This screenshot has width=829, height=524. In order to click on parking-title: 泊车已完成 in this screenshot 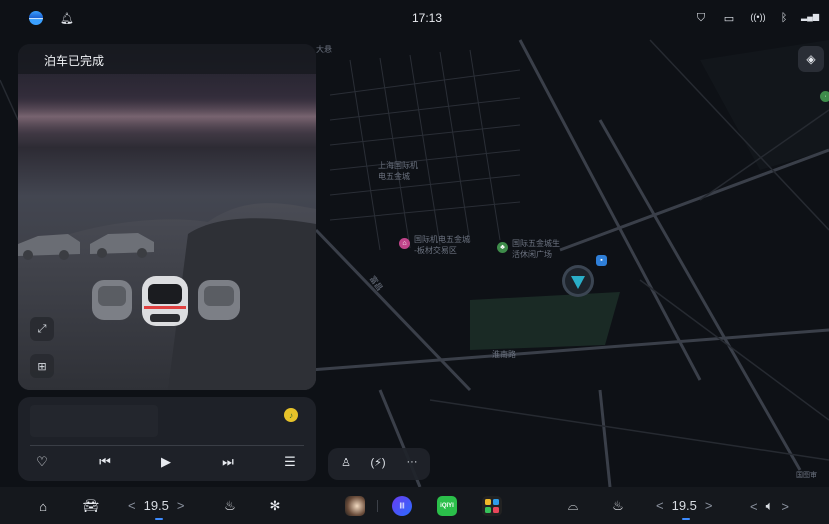, I will do `click(74, 61)`.